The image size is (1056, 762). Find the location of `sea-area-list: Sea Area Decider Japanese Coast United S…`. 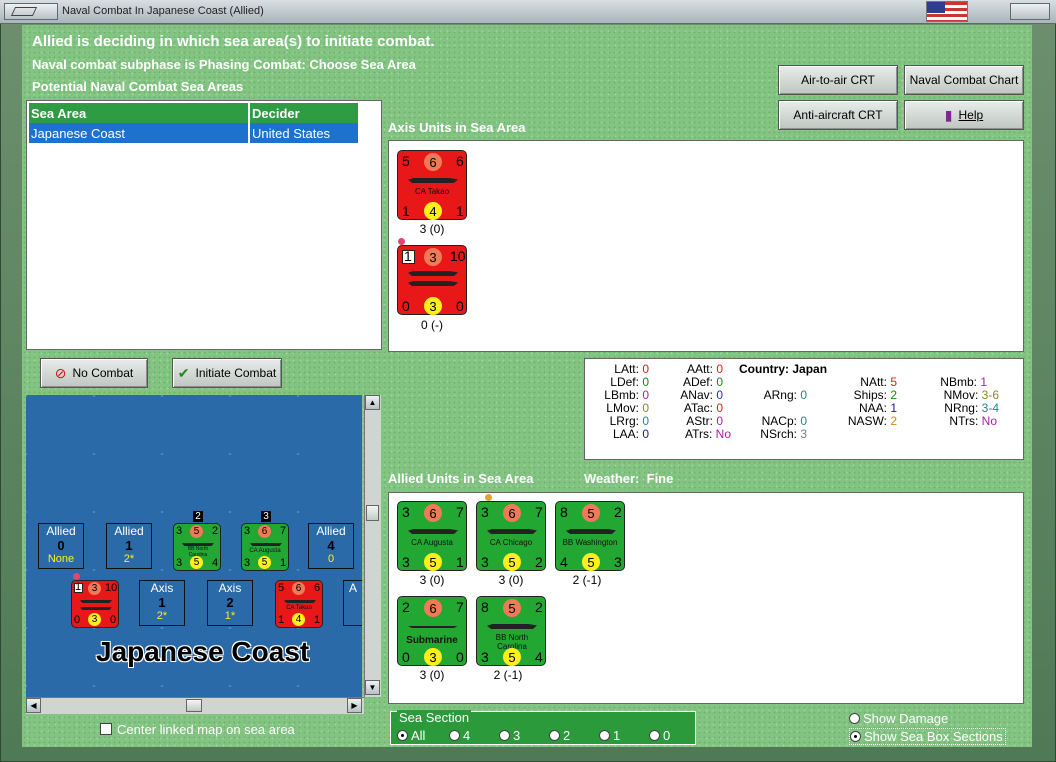

sea-area-list: Sea Area Decider Japanese Coast United S… is located at coordinates (204, 225).